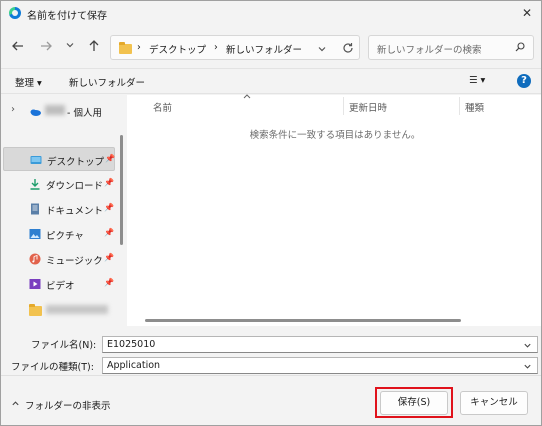 The height and width of the screenshot is (426, 542). What do you see at coordinates (429, 49) in the screenshot?
I see `search-input: 新しいフォルダーの検索` at bounding box center [429, 49].